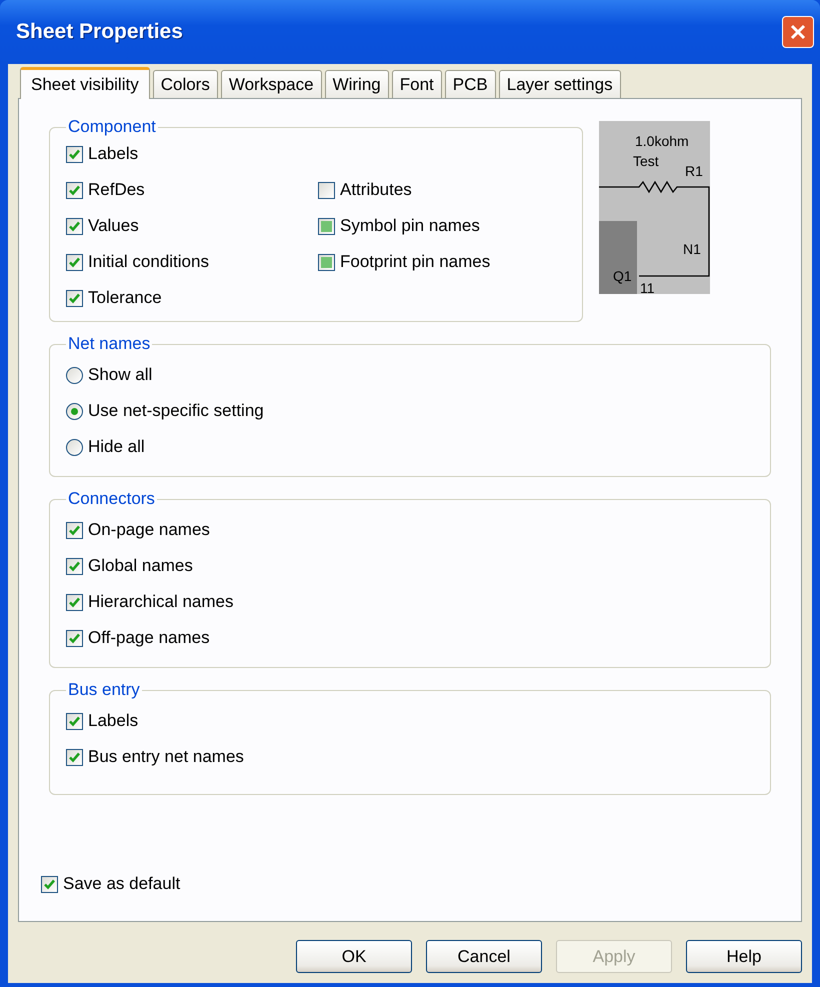 The image size is (820, 987). I want to click on tab: Workspace, so click(271, 84).